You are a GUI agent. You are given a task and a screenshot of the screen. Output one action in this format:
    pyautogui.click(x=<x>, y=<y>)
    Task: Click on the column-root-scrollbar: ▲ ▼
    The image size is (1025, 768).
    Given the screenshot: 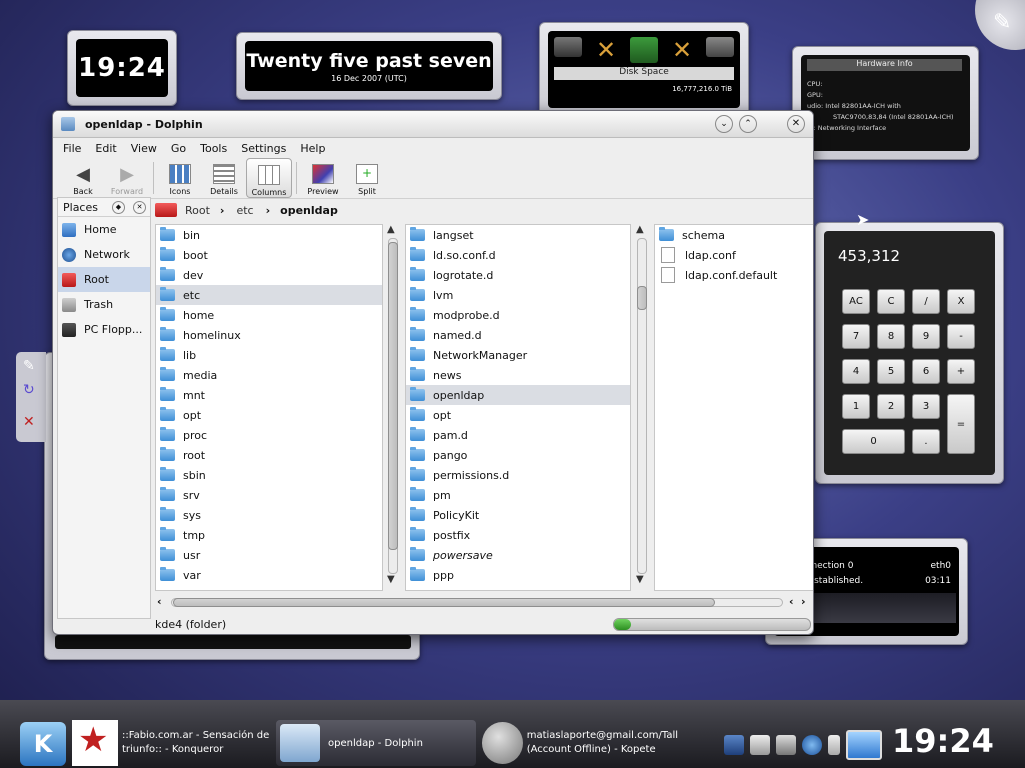 What is the action you would take?
    pyautogui.click(x=392, y=406)
    